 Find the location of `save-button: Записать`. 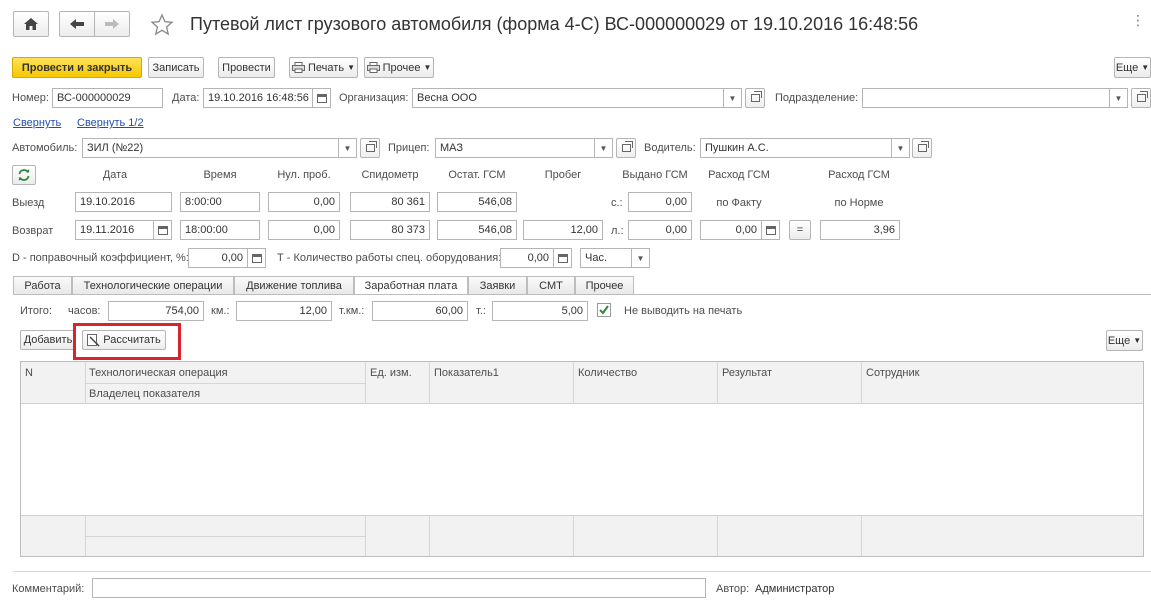

save-button: Записать is located at coordinates (176, 67).